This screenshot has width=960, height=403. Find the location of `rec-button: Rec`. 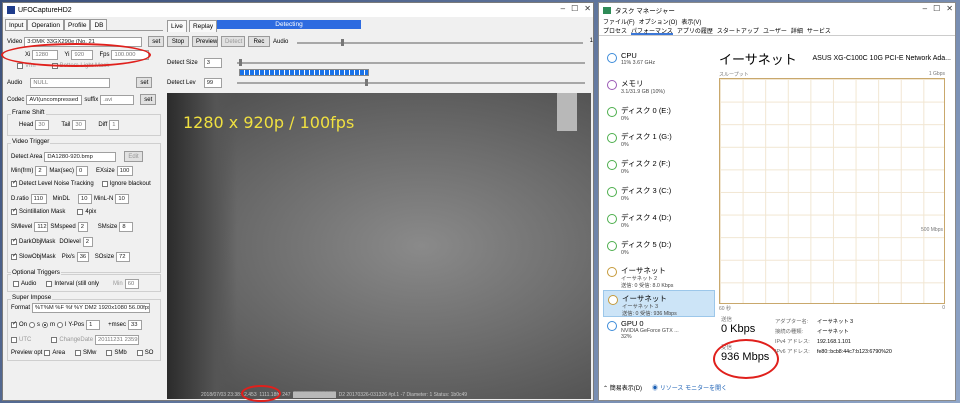

rec-button: Rec is located at coordinates (259, 41).